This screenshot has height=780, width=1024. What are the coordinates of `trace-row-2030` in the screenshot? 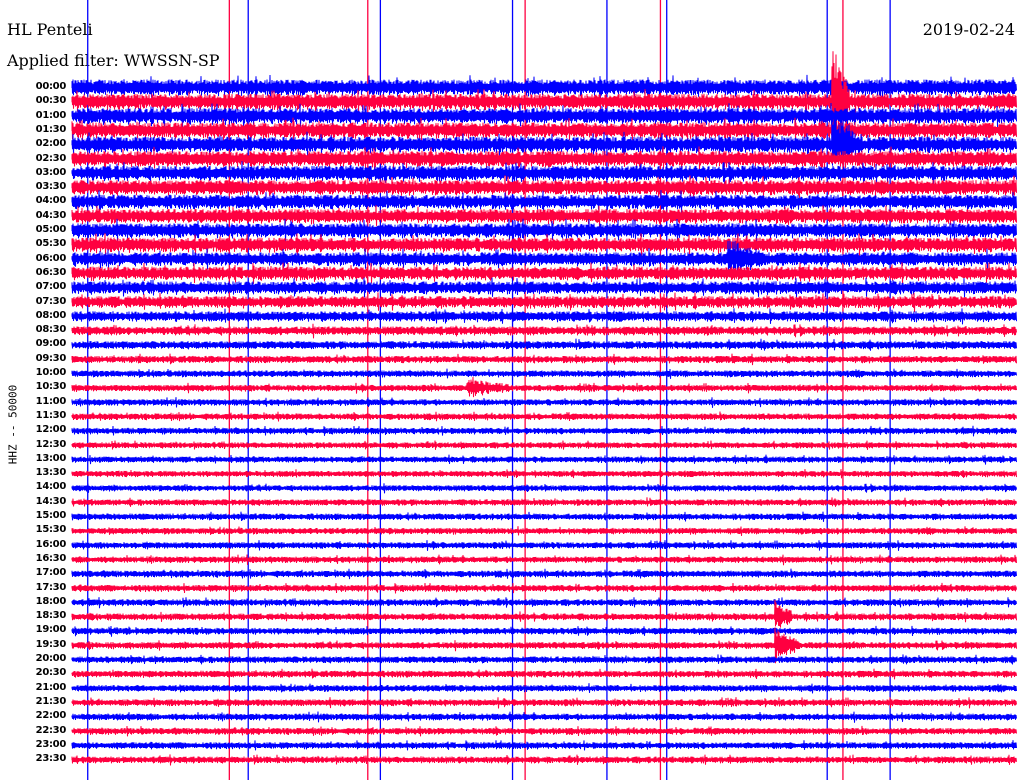 It's located at (544, 674).